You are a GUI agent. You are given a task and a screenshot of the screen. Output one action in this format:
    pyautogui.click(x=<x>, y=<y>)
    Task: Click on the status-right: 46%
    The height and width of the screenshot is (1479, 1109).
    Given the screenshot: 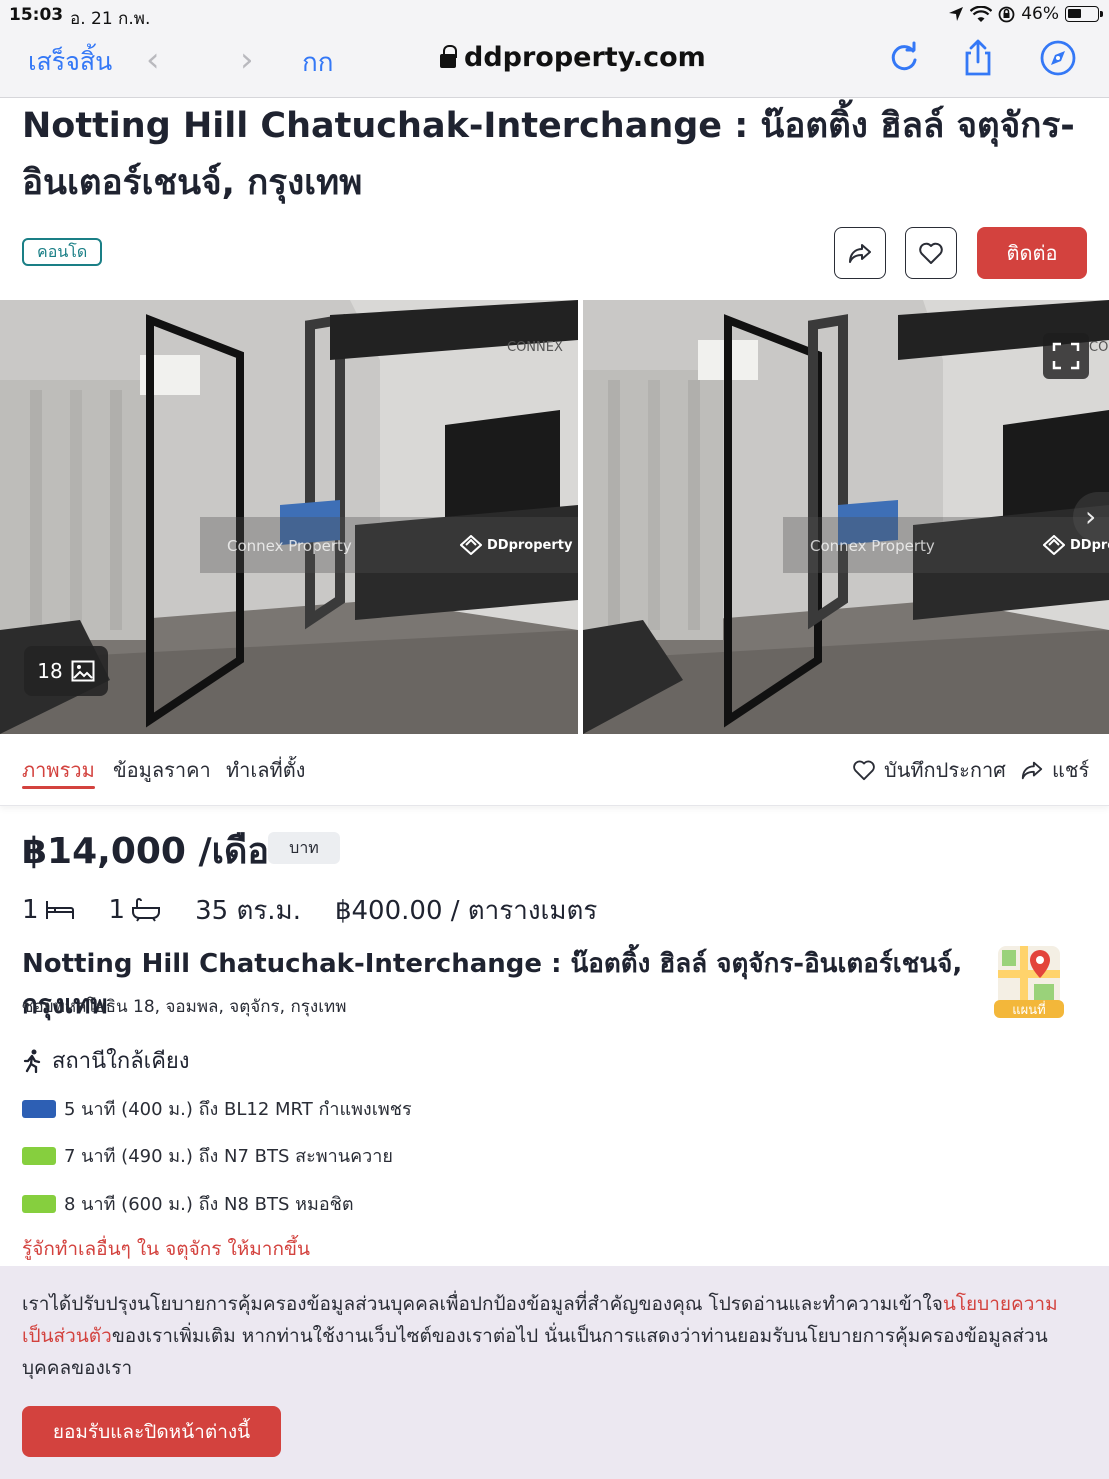 What is the action you would take?
    pyautogui.click(x=1025, y=14)
    